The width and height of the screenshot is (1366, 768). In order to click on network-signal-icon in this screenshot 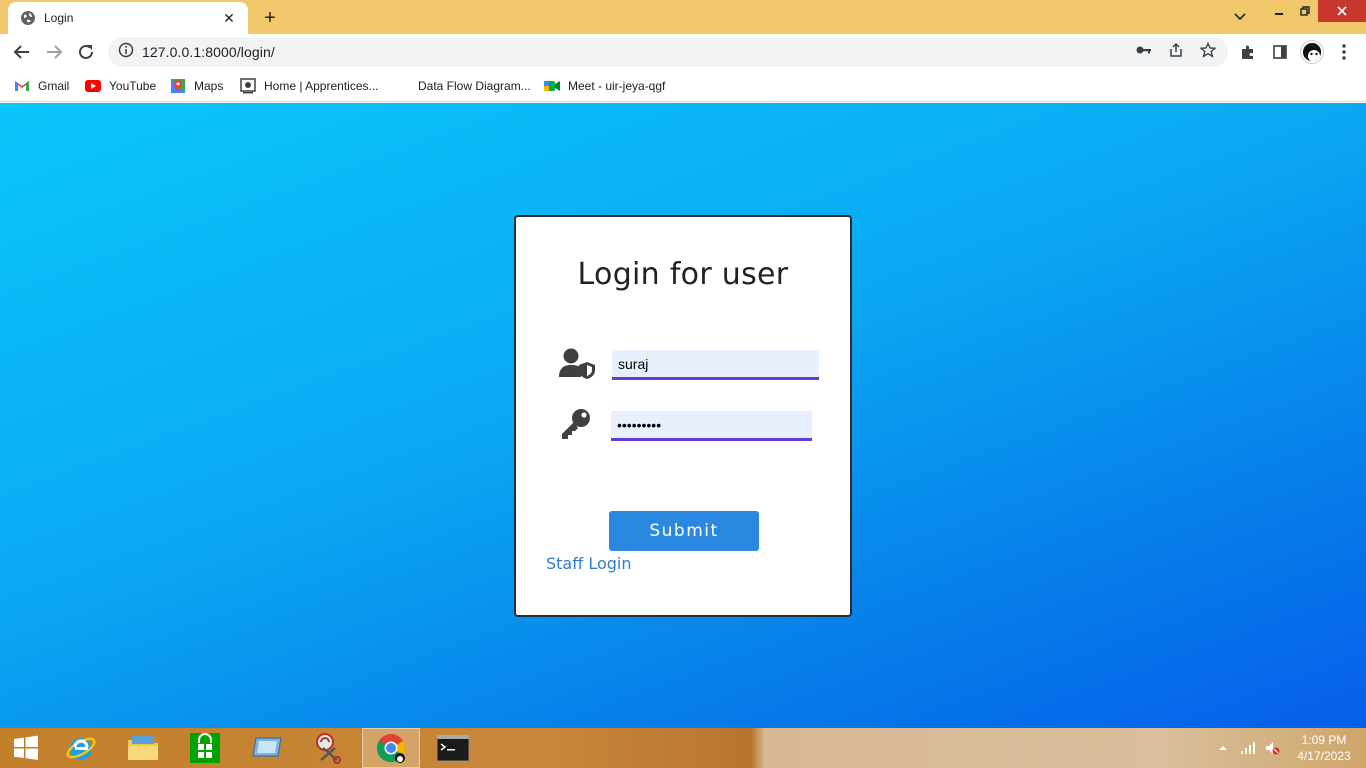, I will do `click(1248, 748)`.